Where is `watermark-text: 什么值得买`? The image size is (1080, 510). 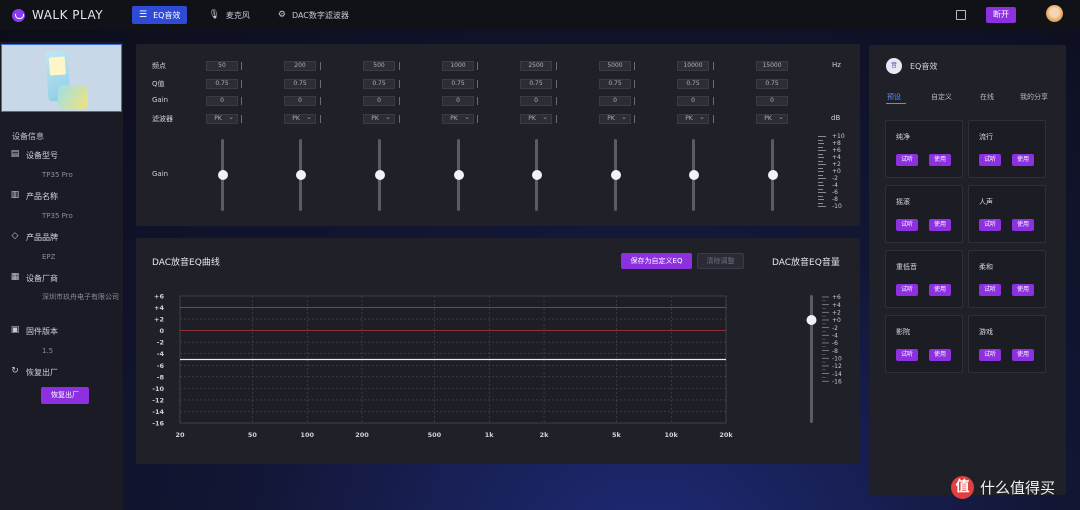
watermark-text: 什么值得买 is located at coordinates (1018, 488).